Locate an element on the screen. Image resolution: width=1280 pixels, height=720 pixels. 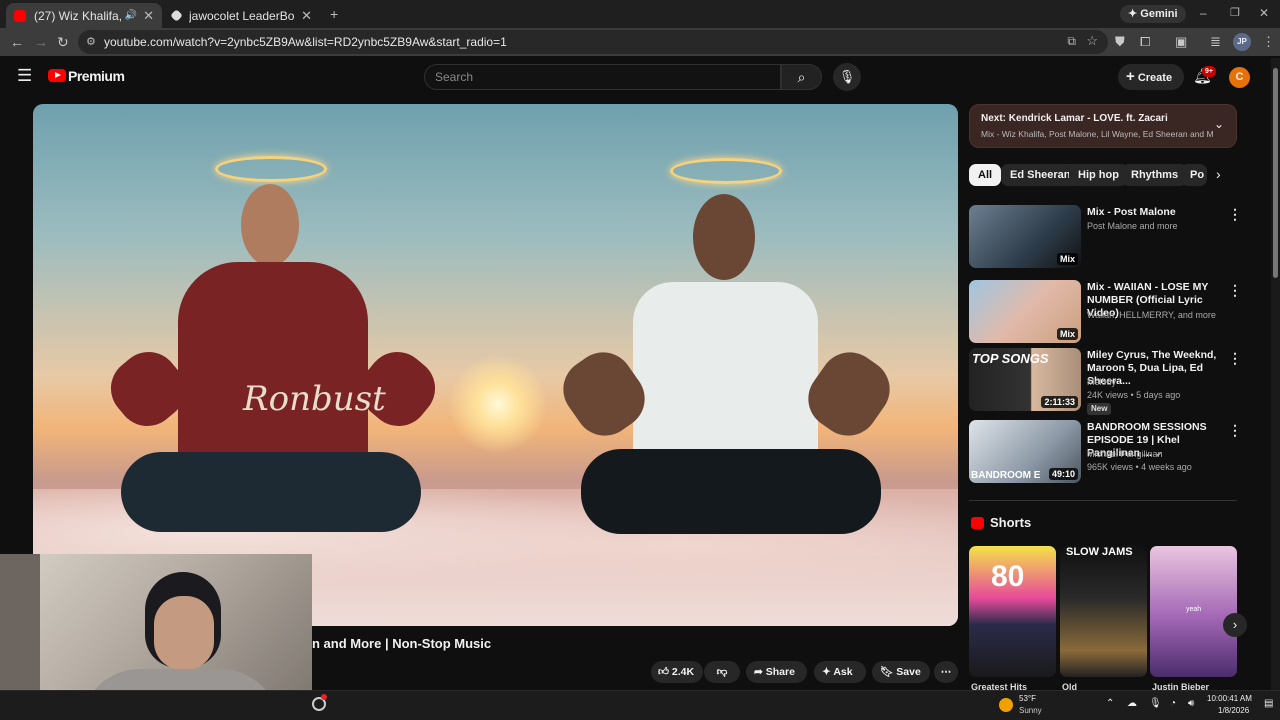
chip-all: All is located at coordinates (985, 175).